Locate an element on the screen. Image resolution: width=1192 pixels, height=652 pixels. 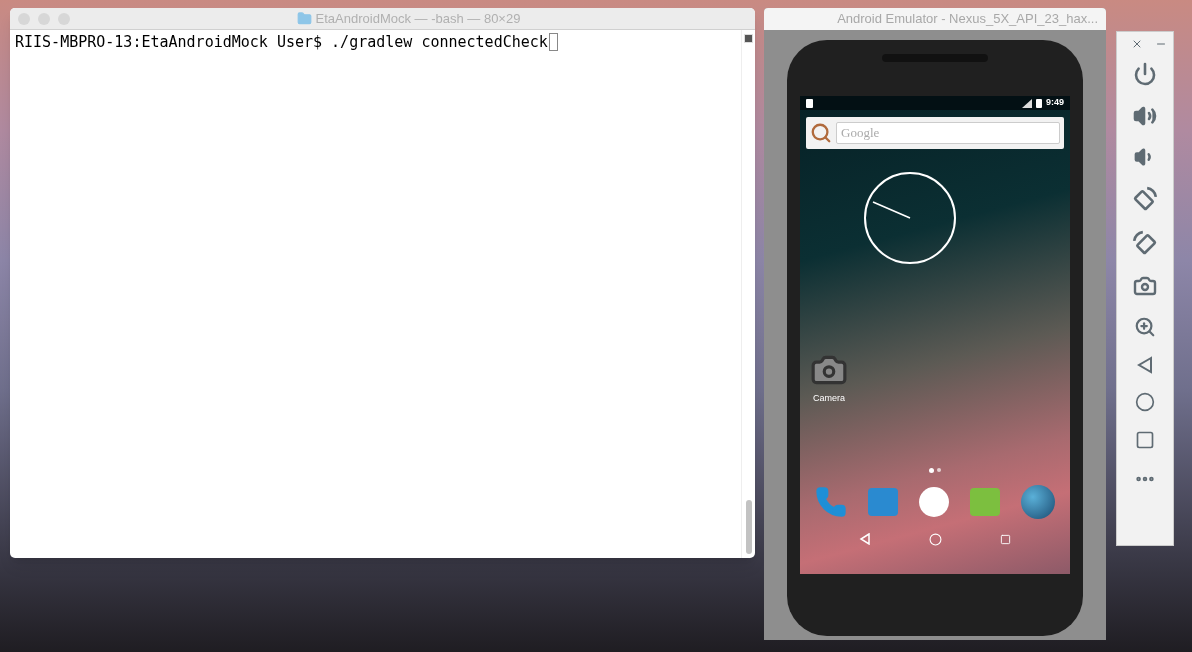
close-icon is located at coordinates (1137, 44).